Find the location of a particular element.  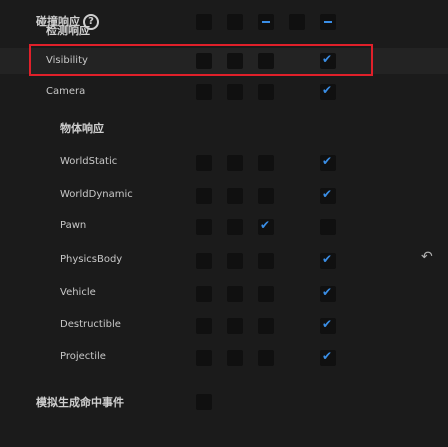

worlddynamic-col3-checkbox is located at coordinates (266, 196).